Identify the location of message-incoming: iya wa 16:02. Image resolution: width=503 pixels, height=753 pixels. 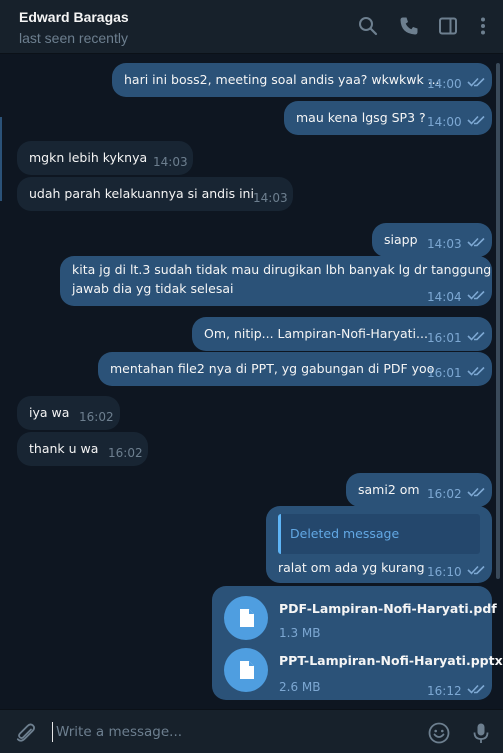
(68, 413).